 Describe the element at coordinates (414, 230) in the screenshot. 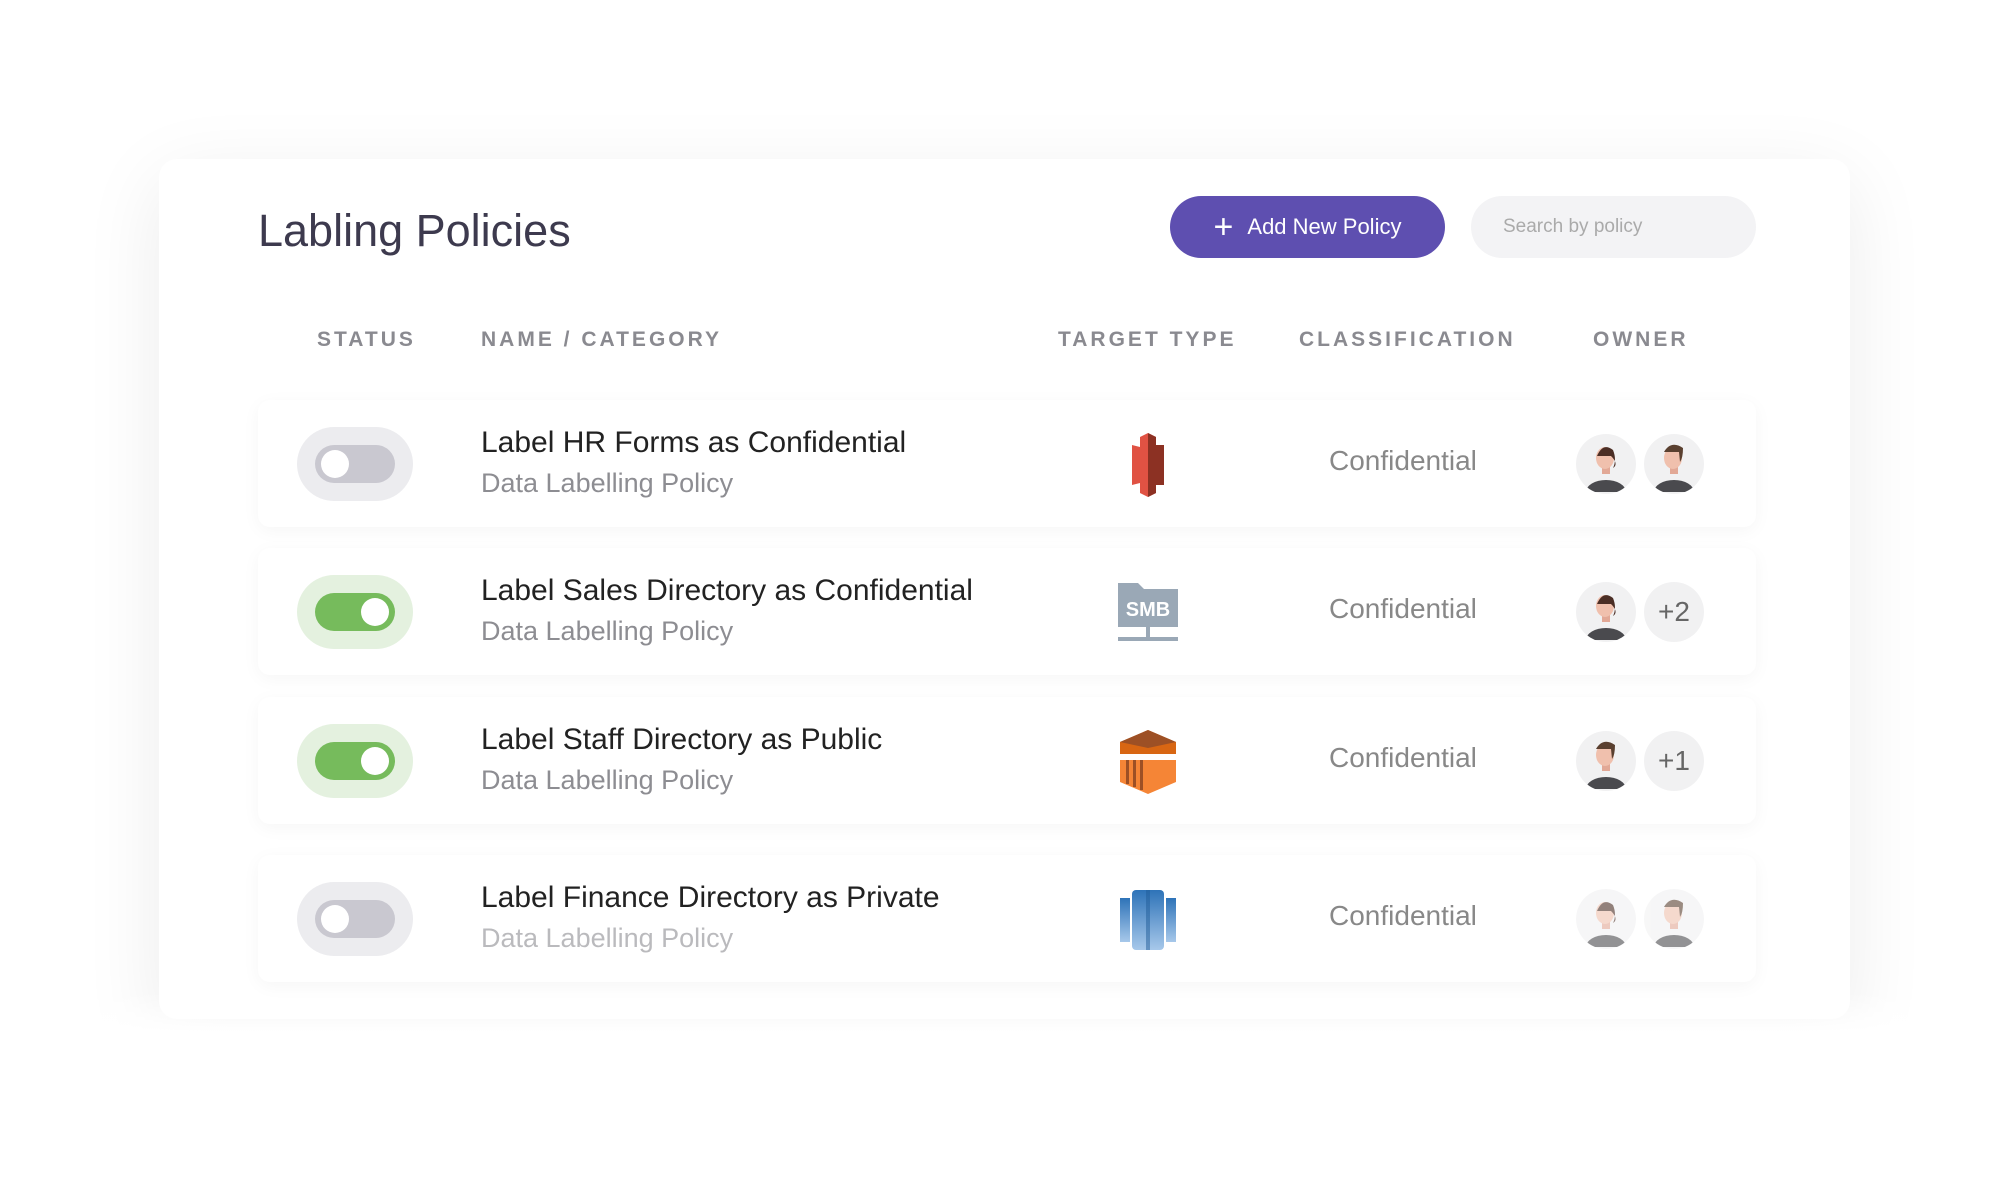

I see `page-title: Labling Policies` at that location.